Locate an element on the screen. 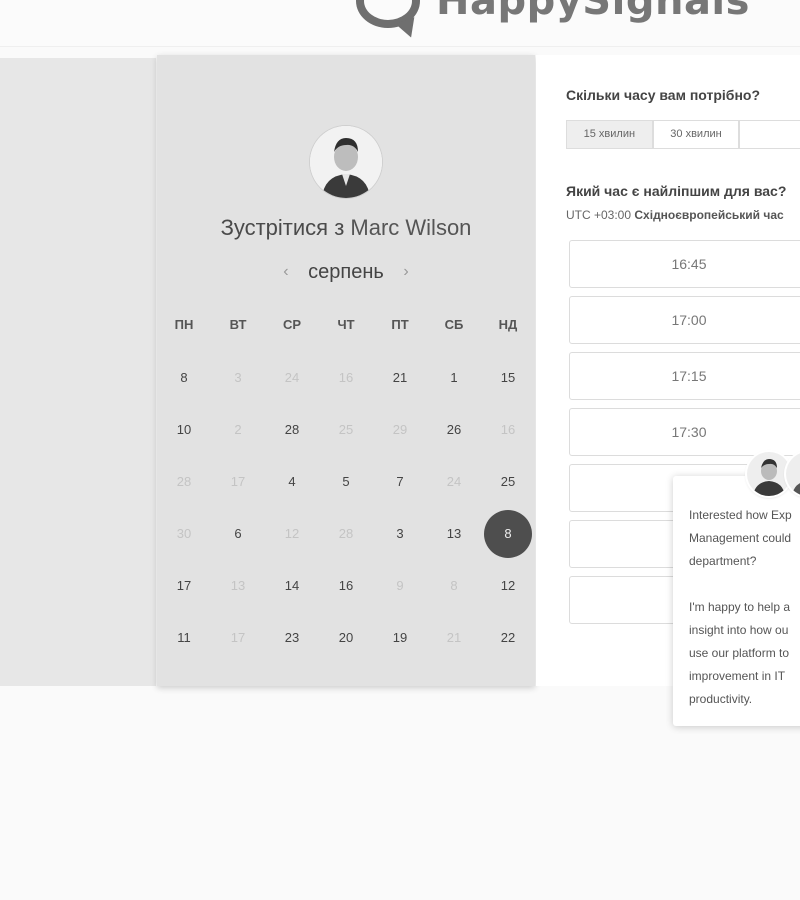 The image size is (800, 900). weekday-header: ПН ВТ СР ЧТ ПТ СБ НД is located at coordinates (346, 324).